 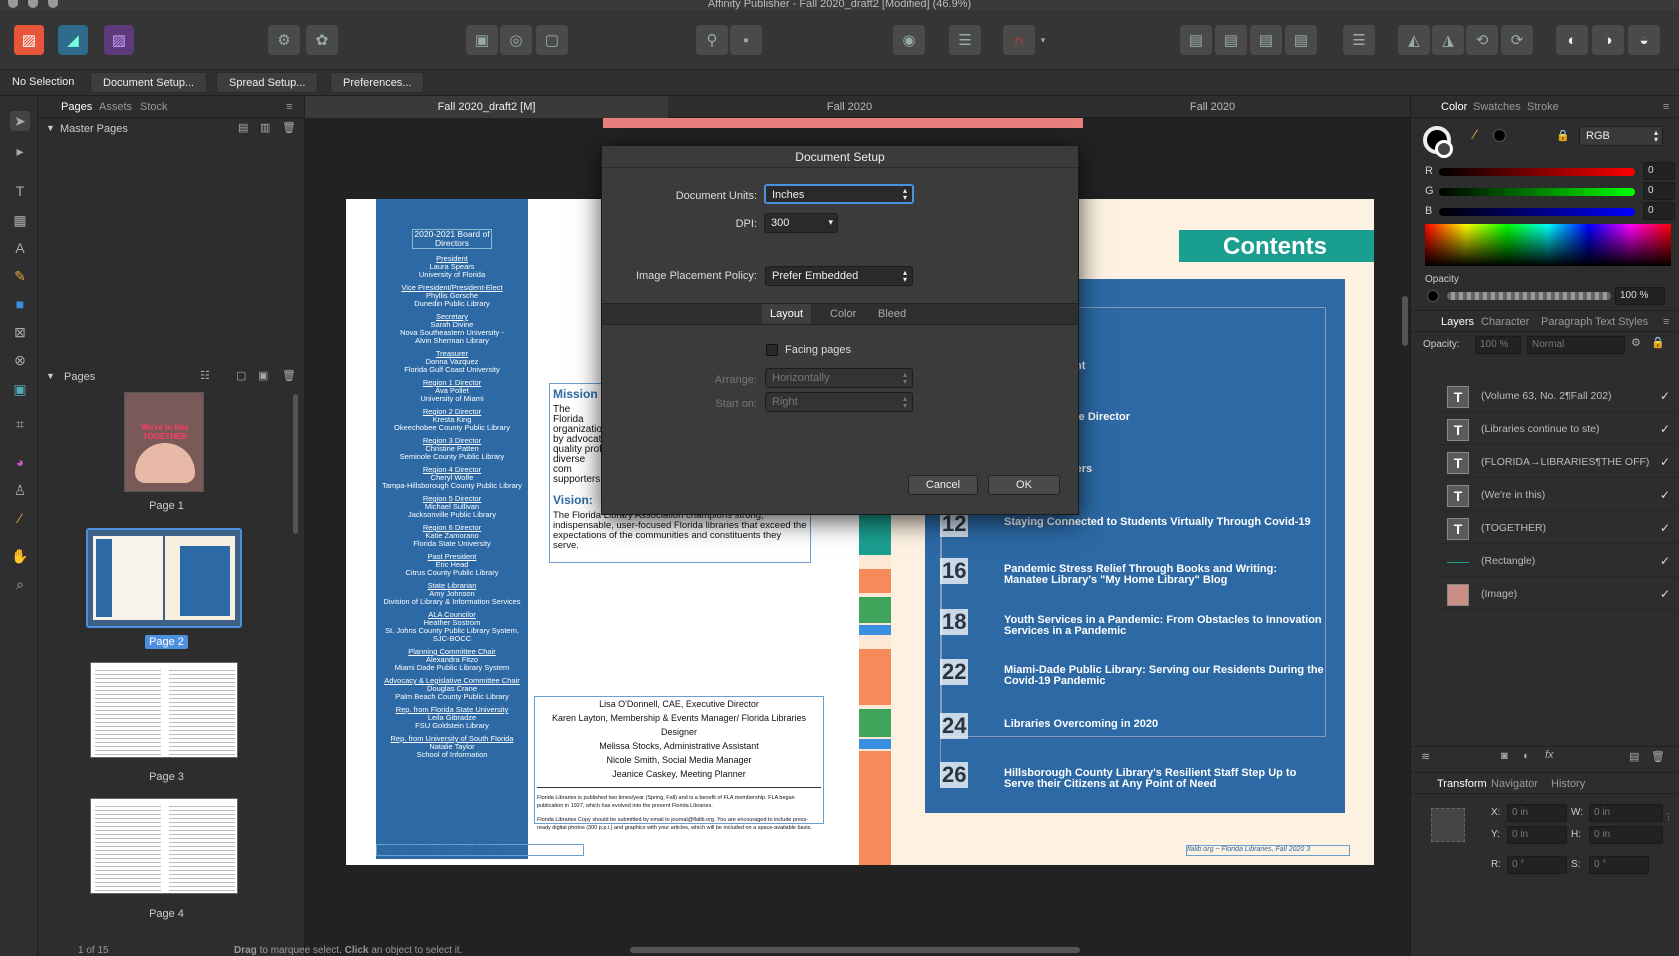 I want to click on anchor-icon: ▪, so click(x=746, y=40).